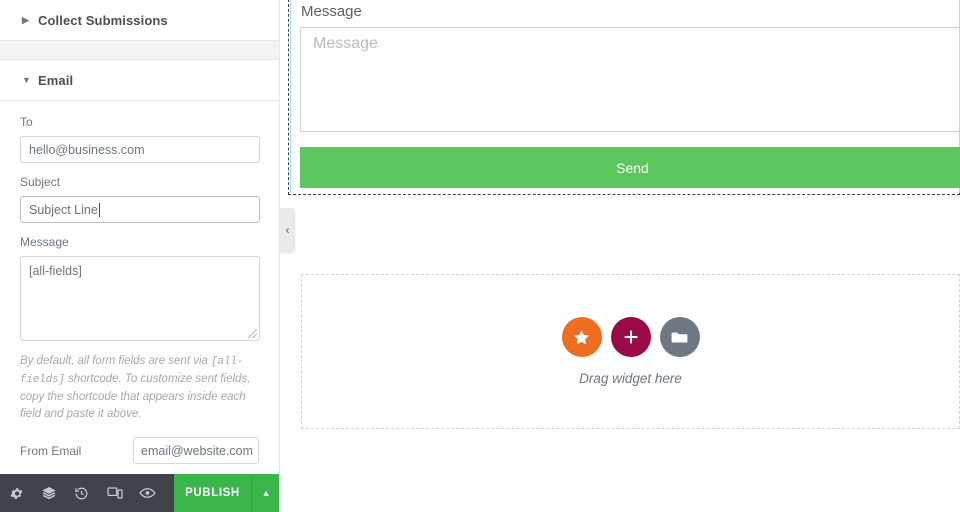 The image size is (960, 512). I want to click on field-message: Message [all-fields], so click(140, 288).